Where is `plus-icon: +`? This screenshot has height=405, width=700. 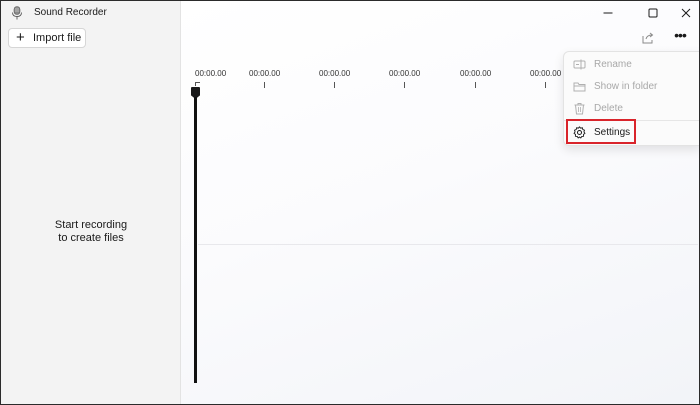
plus-icon: + is located at coordinates (20, 37).